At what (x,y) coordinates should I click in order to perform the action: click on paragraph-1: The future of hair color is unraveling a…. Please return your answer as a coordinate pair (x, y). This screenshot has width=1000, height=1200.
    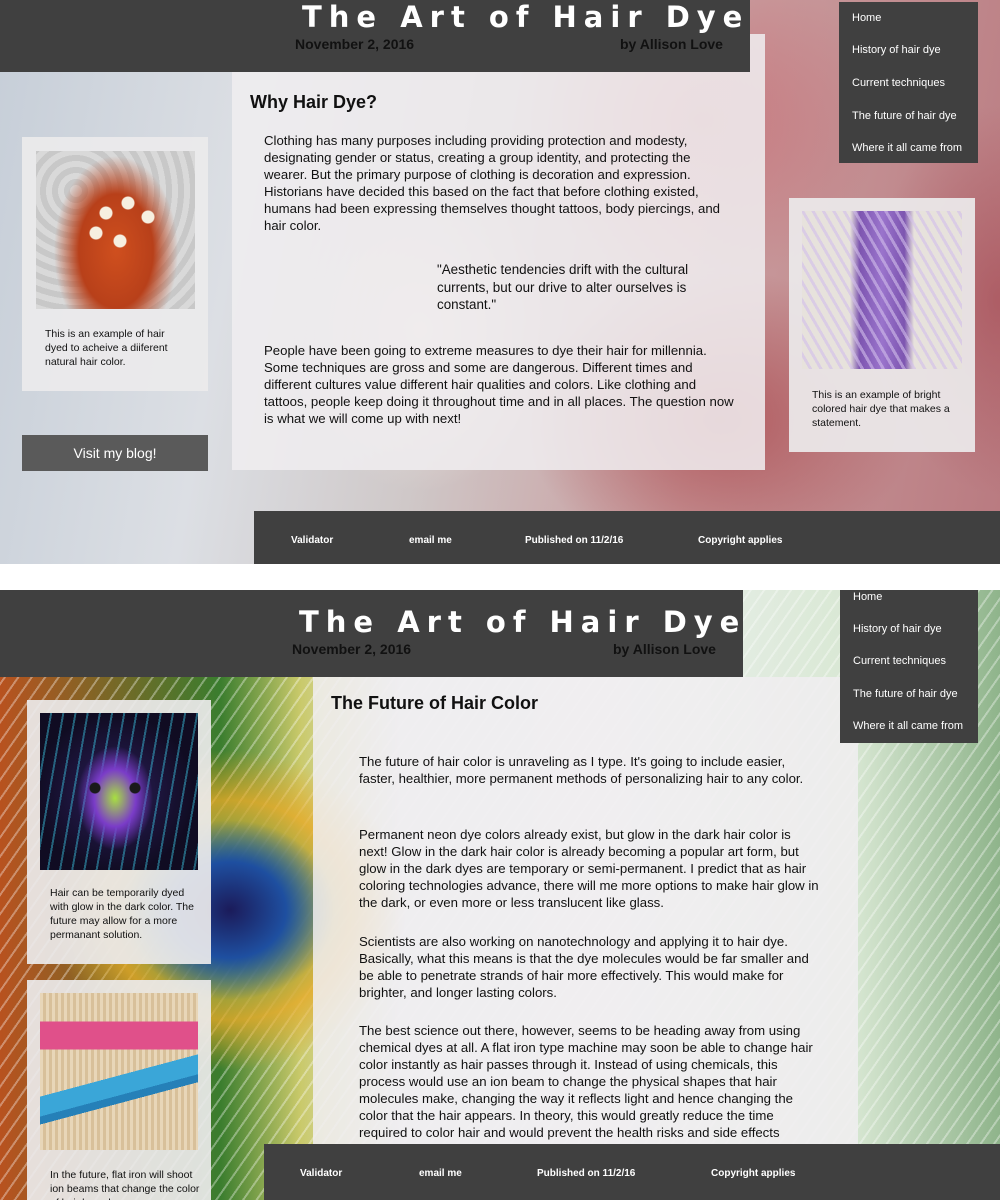
    Looking at the image, I should click on (581, 770).